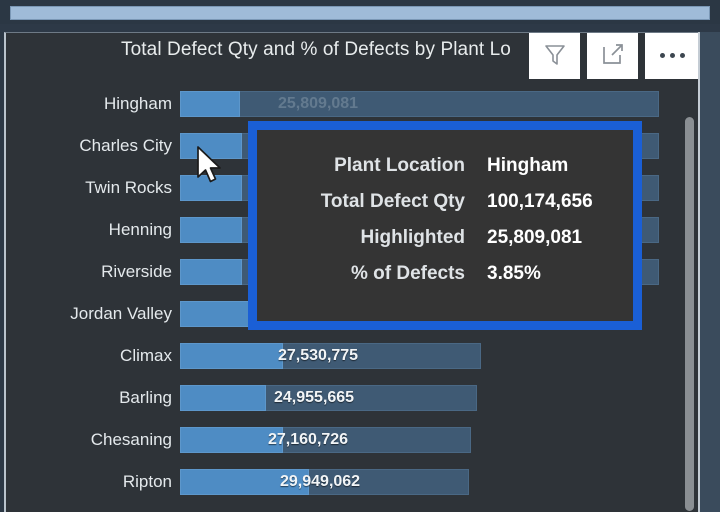 This screenshot has height=512, width=720. I want to click on bar-value-label: 24,955,665, so click(314, 397).